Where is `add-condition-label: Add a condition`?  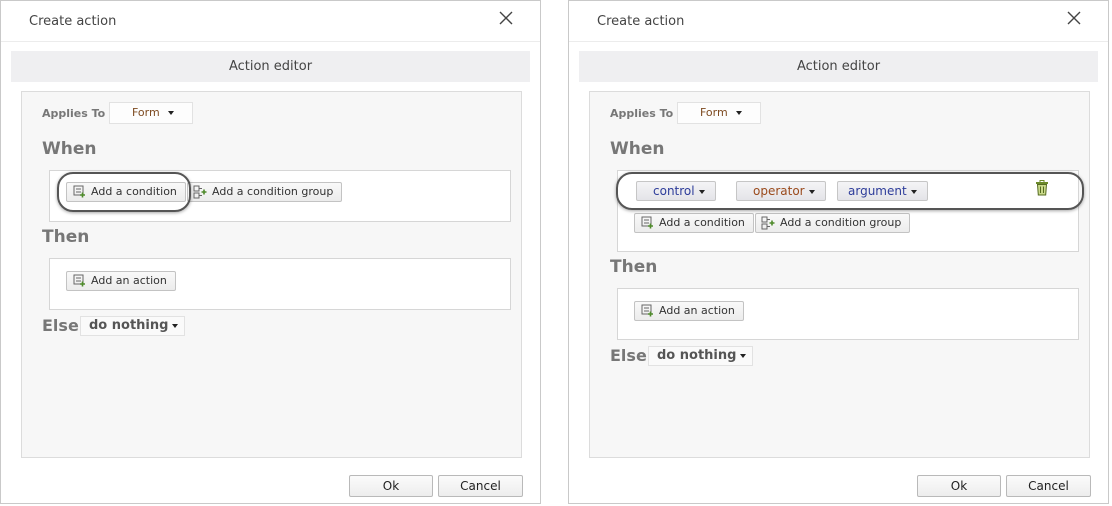
add-condition-label: Add a condition is located at coordinates (702, 222).